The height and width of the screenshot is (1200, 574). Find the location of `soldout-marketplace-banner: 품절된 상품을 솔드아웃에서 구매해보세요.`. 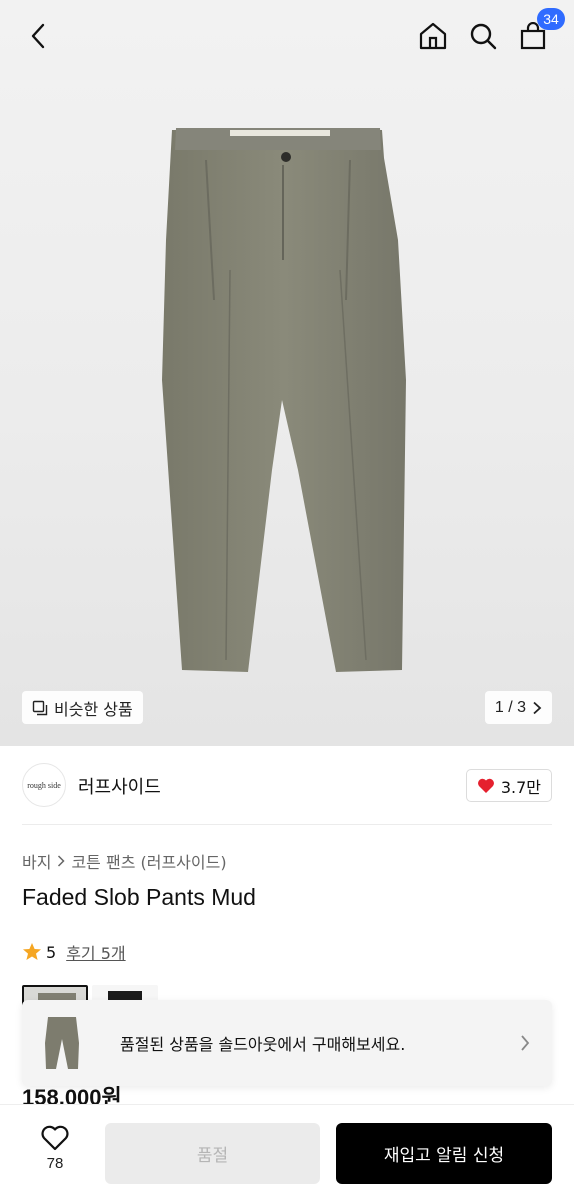

soldout-marketplace-banner: 품절된 상품을 솔드아웃에서 구매해보세요. is located at coordinates (287, 1043).